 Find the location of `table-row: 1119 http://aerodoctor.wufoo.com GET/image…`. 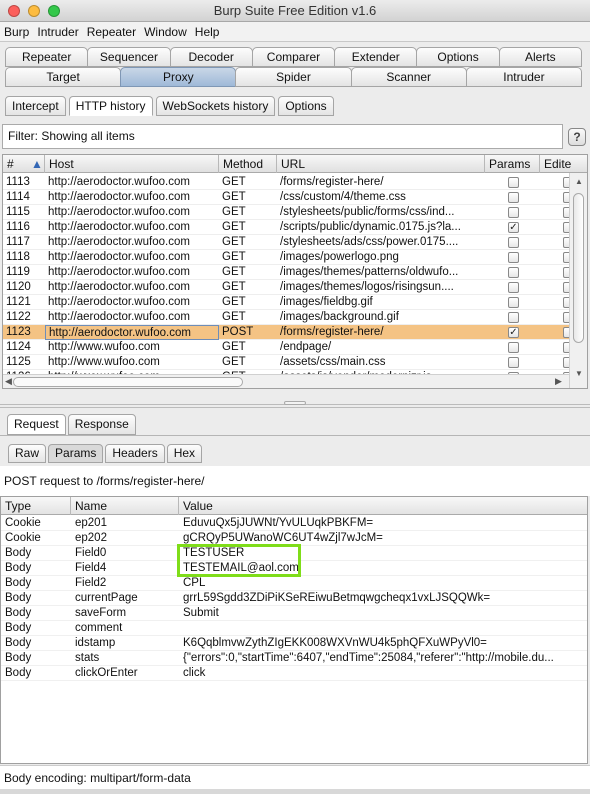

table-row: 1119 http://aerodoctor.wufoo.com GET/image… is located at coordinates (288, 272).